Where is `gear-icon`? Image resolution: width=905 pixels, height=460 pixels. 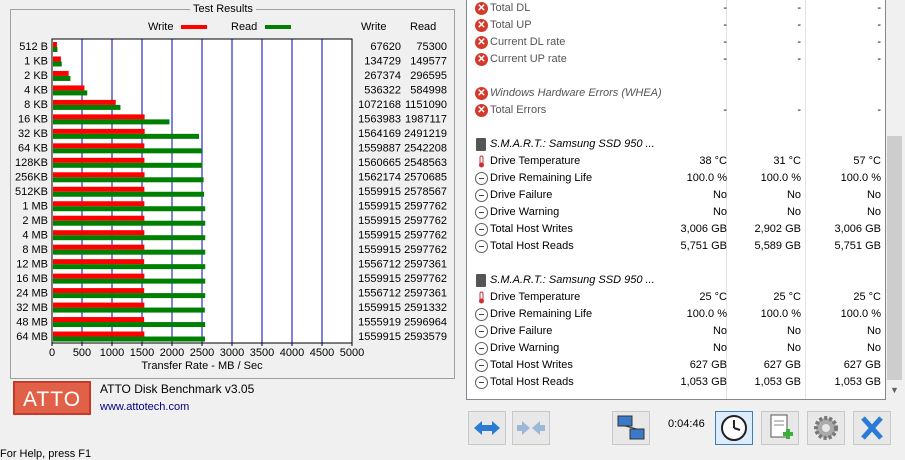 gear-icon is located at coordinates (826, 428).